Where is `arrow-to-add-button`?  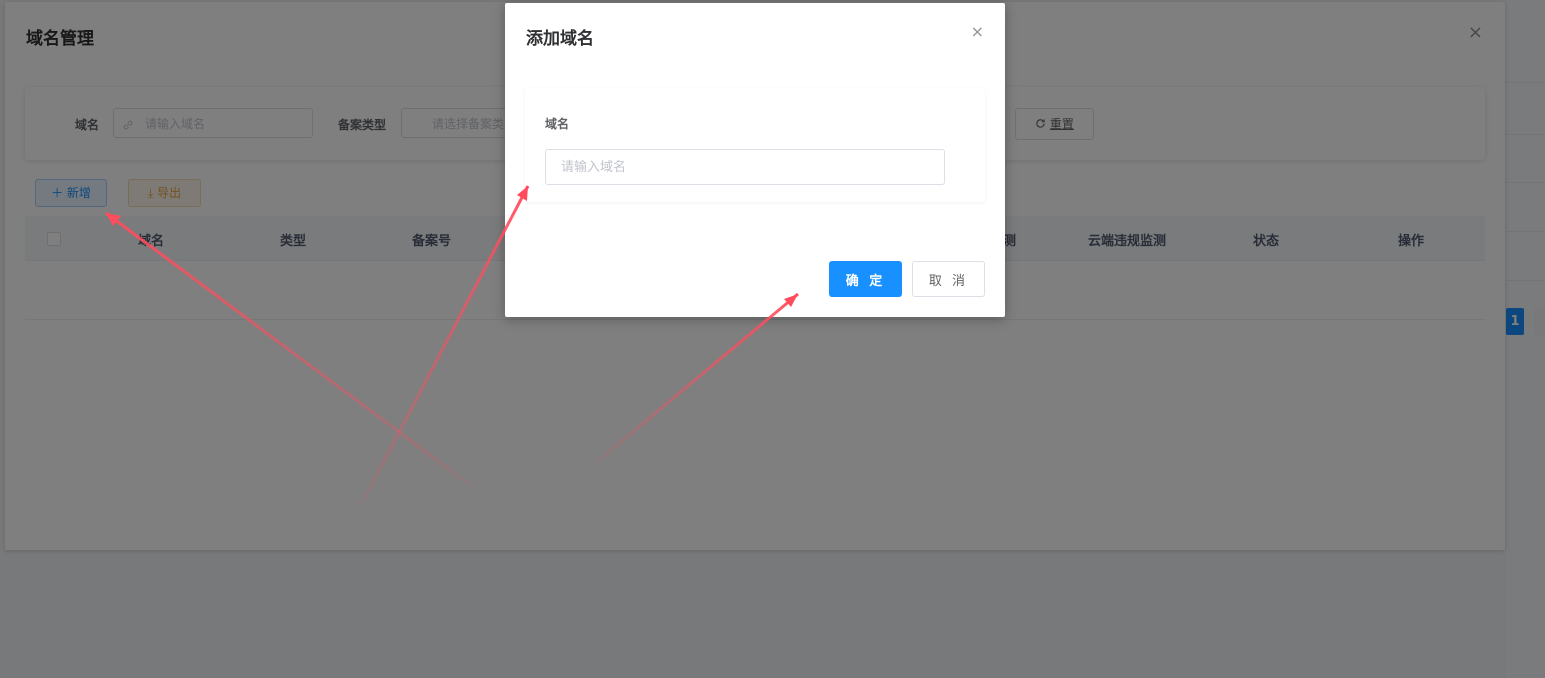
arrow-to-add-button is located at coordinates (288, 349).